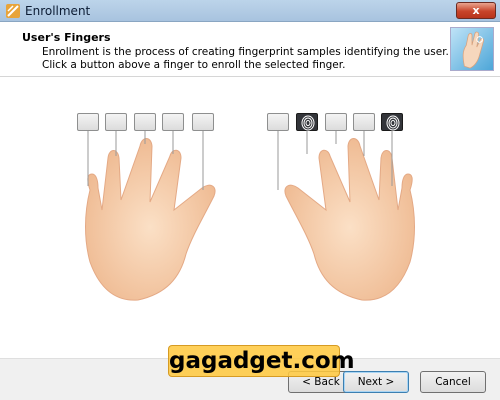  I want to click on right-ring-finger-button, so click(364, 122).